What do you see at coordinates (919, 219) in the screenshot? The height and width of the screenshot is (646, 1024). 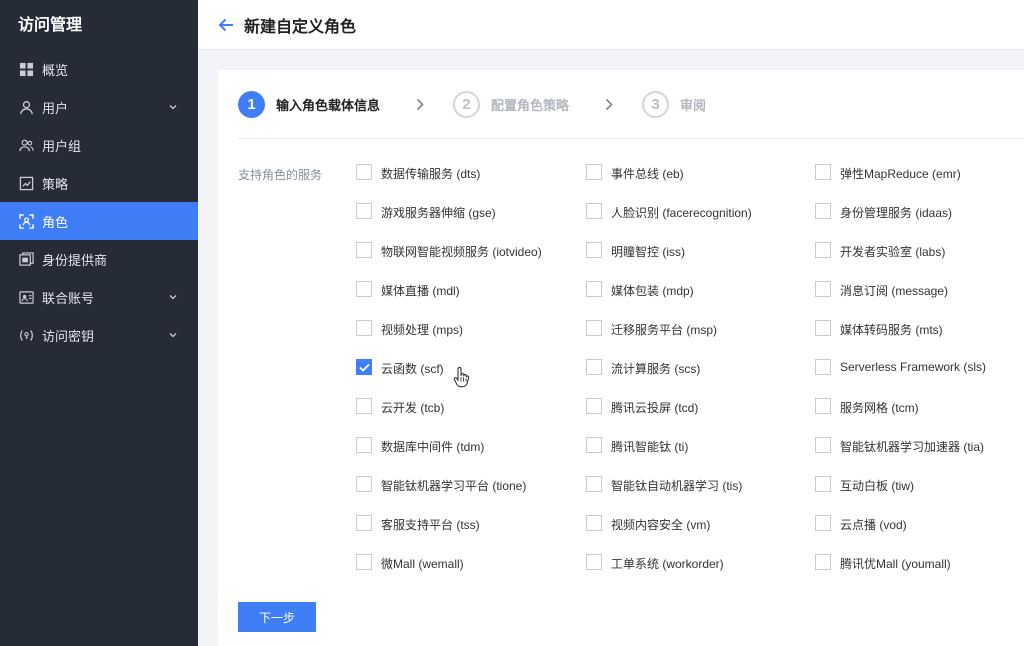 I see `service-option: 身份管理服务 (idaas)` at bounding box center [919, 219].